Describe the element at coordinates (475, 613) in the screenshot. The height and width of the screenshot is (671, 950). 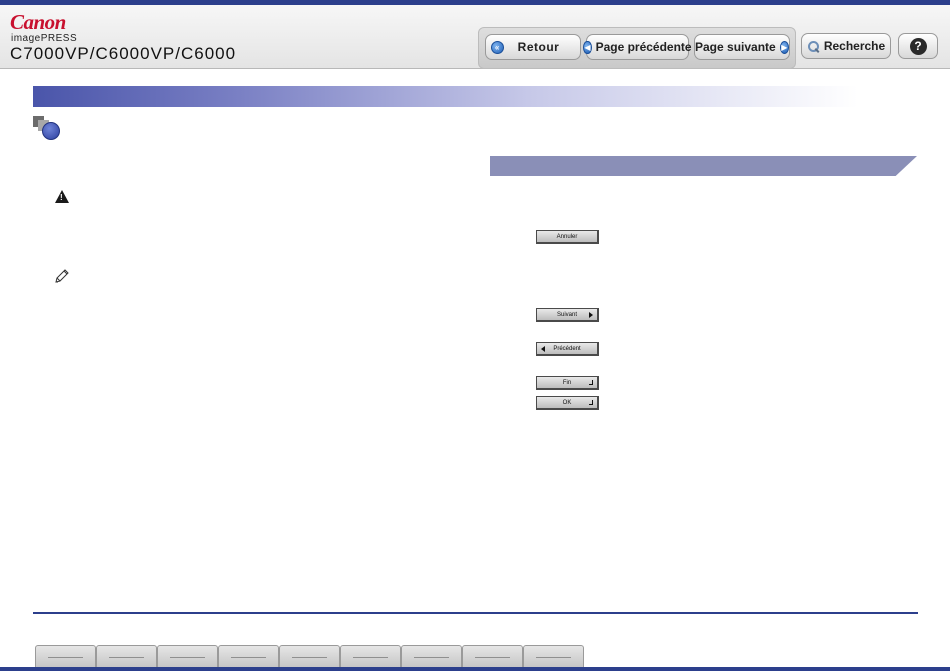
I see `footer-rule` at that location.